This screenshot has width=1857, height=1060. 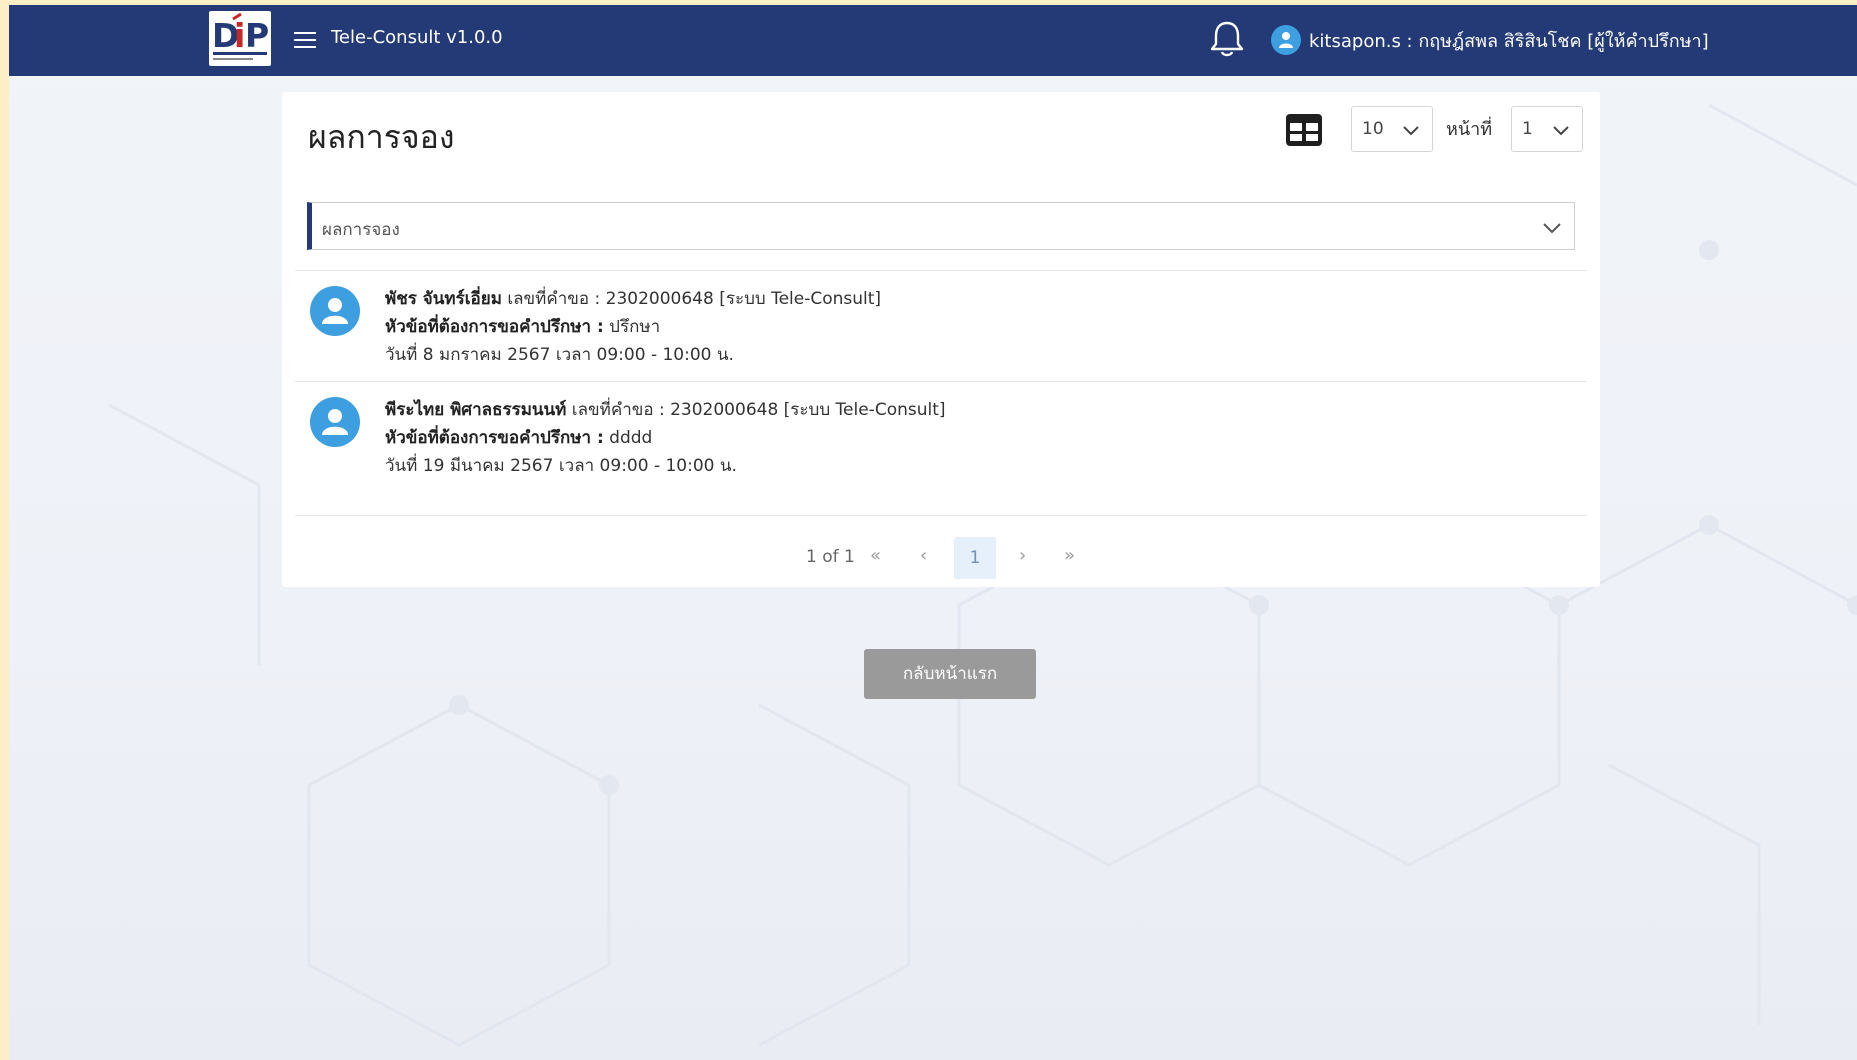 What do you see at coordinates (1227, 39) in the screenshot?
I see `notification-bell-icon` at bounding box center [1227, 39].